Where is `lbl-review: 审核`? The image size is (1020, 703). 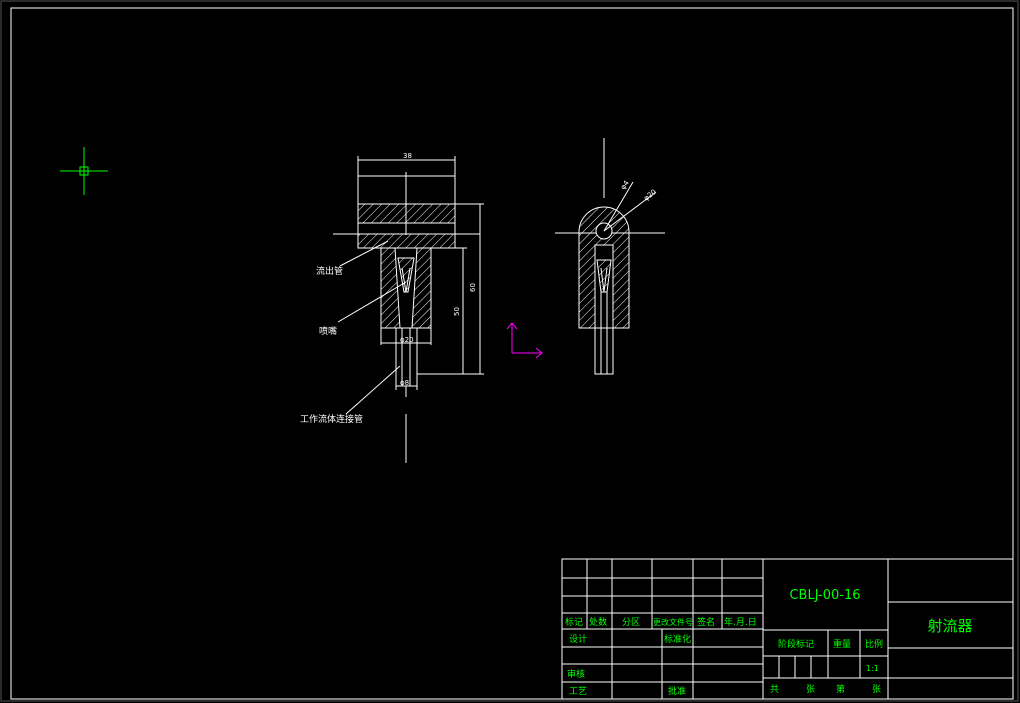 lbl-review: 审核 is located at coordinates (576, 674).